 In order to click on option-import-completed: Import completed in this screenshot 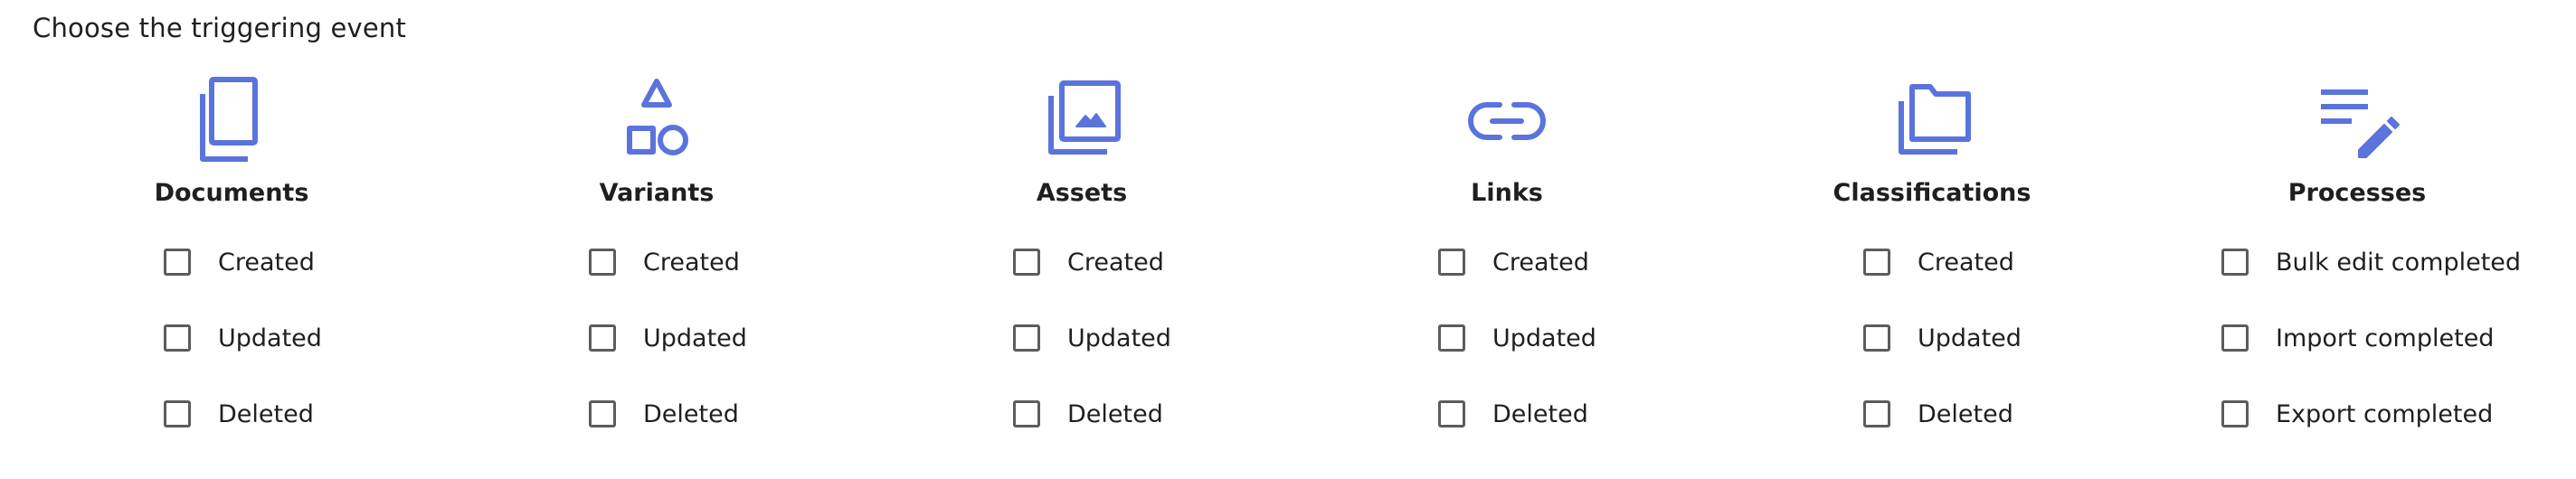, I will do `click(2357, 338)`.